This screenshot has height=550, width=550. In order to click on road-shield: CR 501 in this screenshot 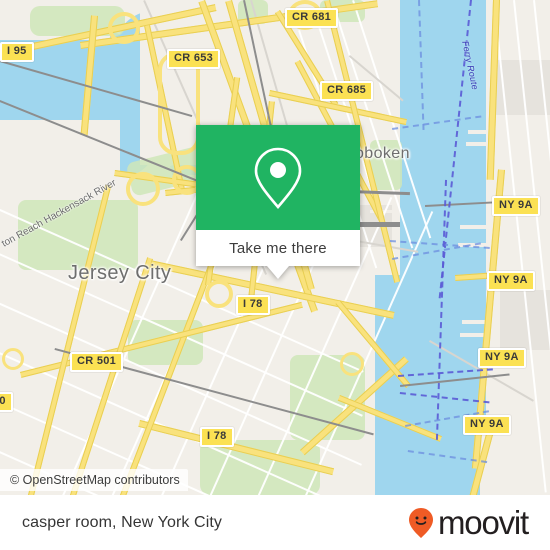, I will do `click(97, 362)`.